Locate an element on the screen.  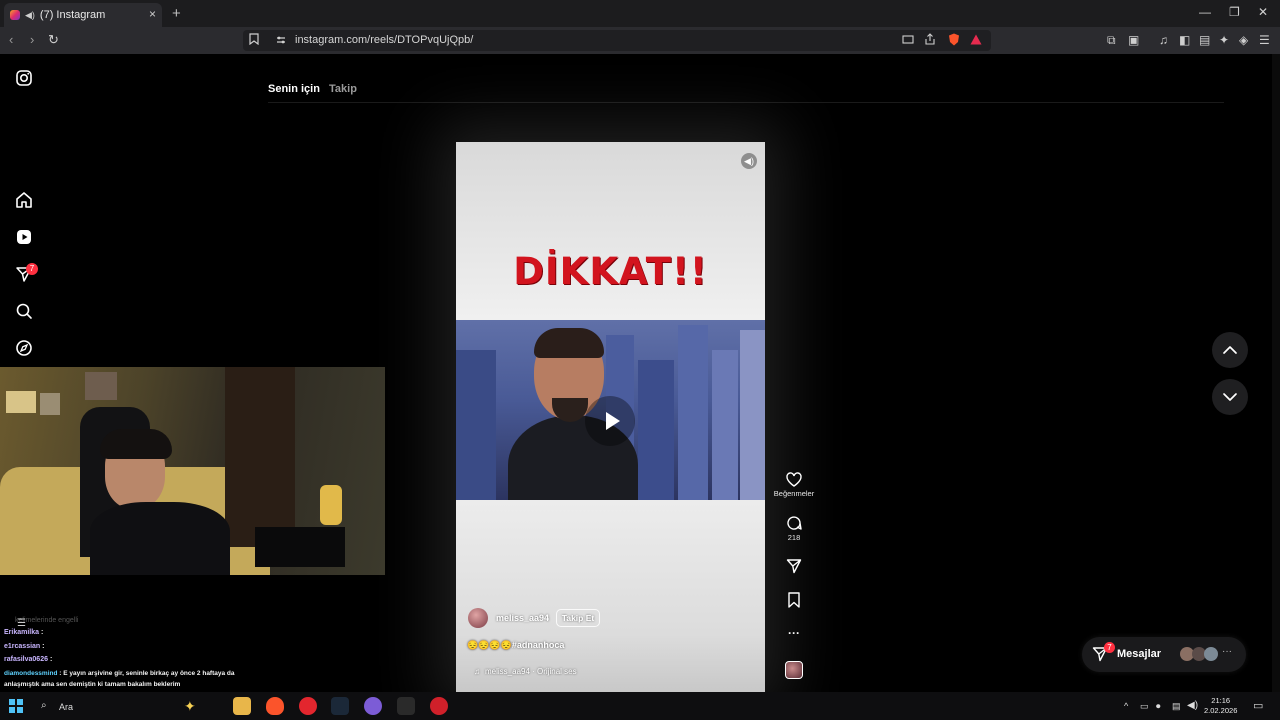
tray-icon: ▭ is located at coordinates (1144, 706).